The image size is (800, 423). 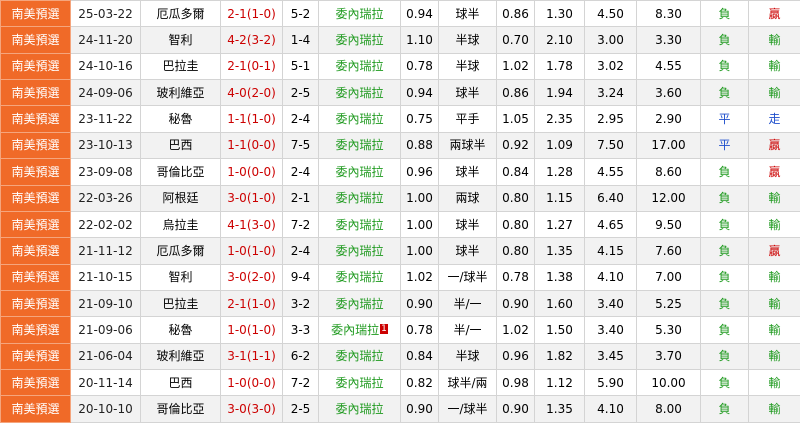 What do you see at coordinates (181, 224) in the screenshot?
I see `opponent-team: 烏拉圭` at bounding box center [181, 224].